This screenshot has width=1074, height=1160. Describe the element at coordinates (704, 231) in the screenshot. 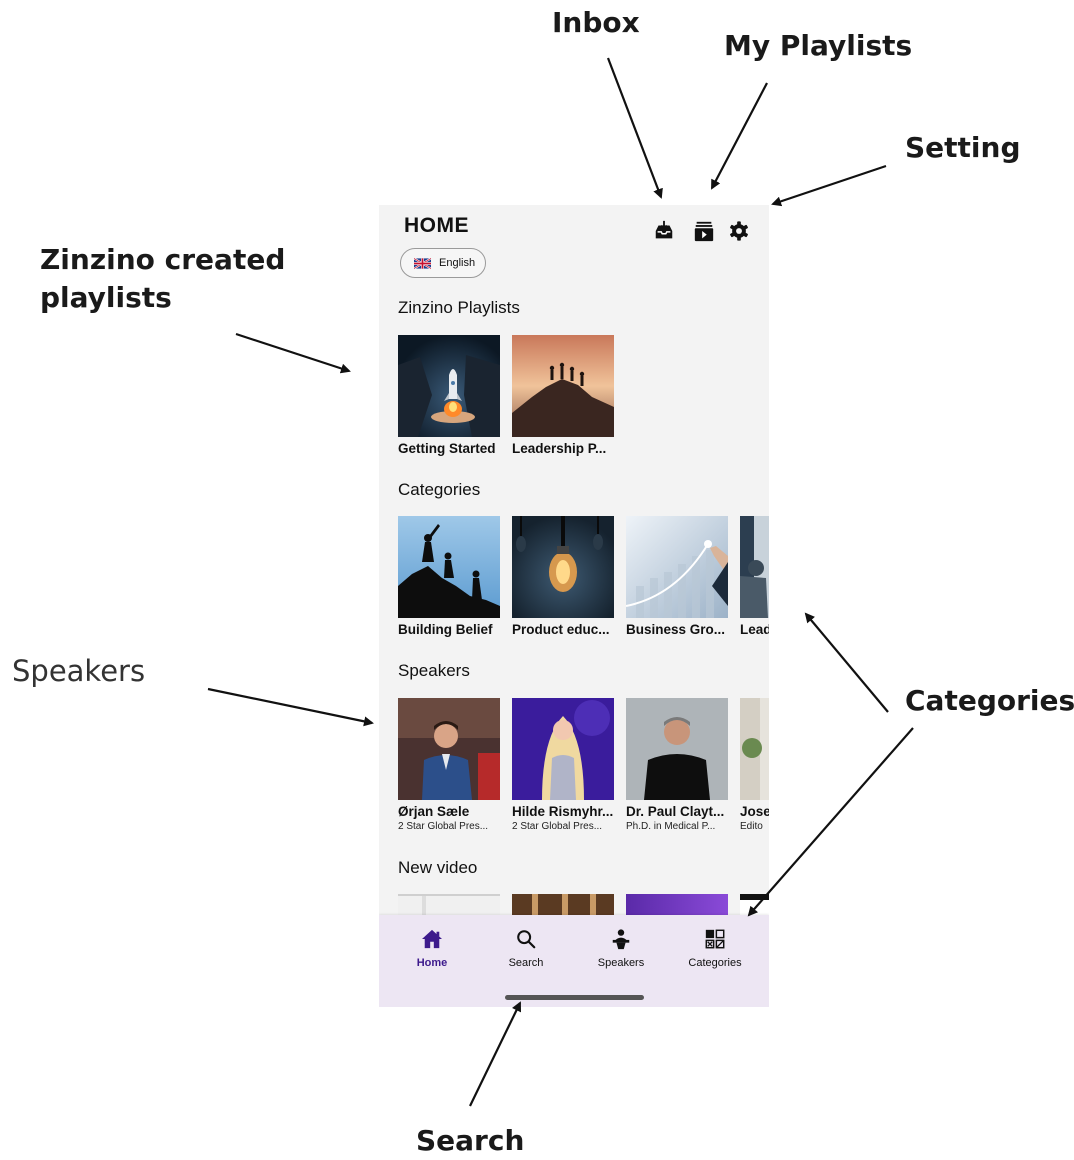

I see `my-playlists-icon` at that location.